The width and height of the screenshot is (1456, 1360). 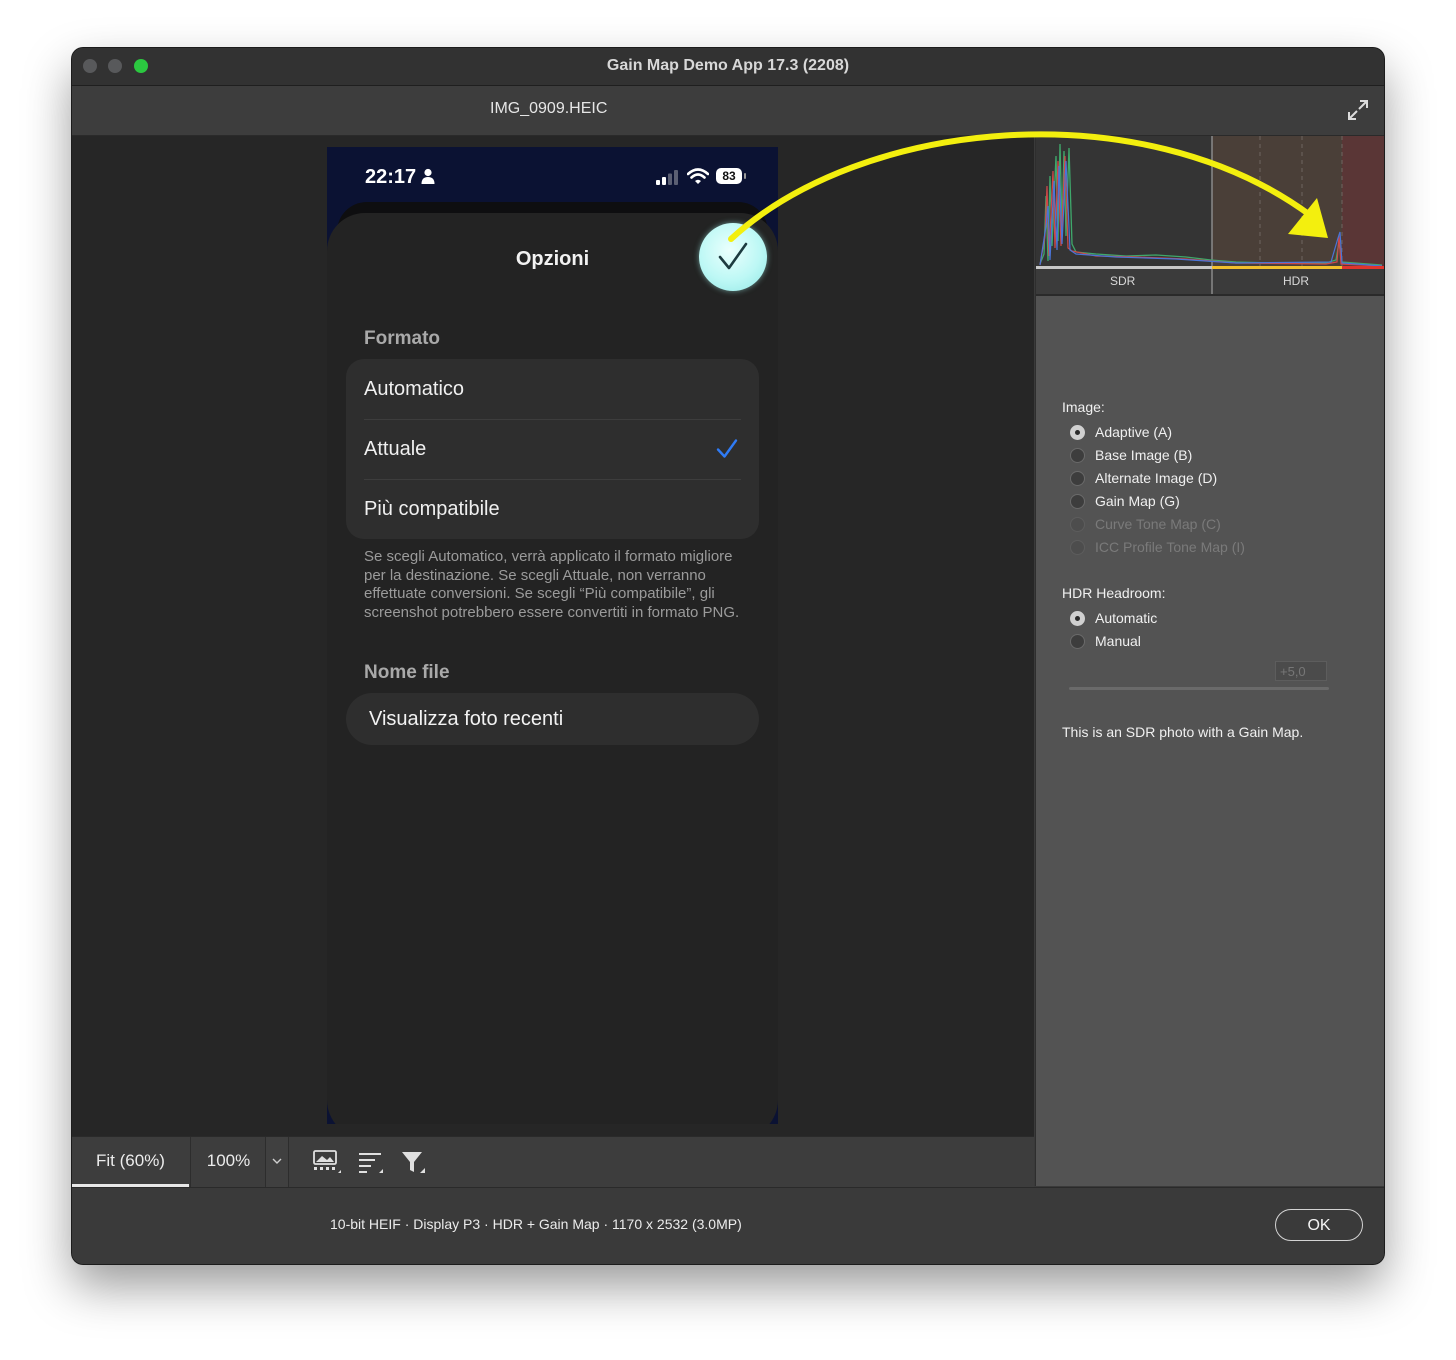 I want to click on done-button, so click(x=733, y=257).